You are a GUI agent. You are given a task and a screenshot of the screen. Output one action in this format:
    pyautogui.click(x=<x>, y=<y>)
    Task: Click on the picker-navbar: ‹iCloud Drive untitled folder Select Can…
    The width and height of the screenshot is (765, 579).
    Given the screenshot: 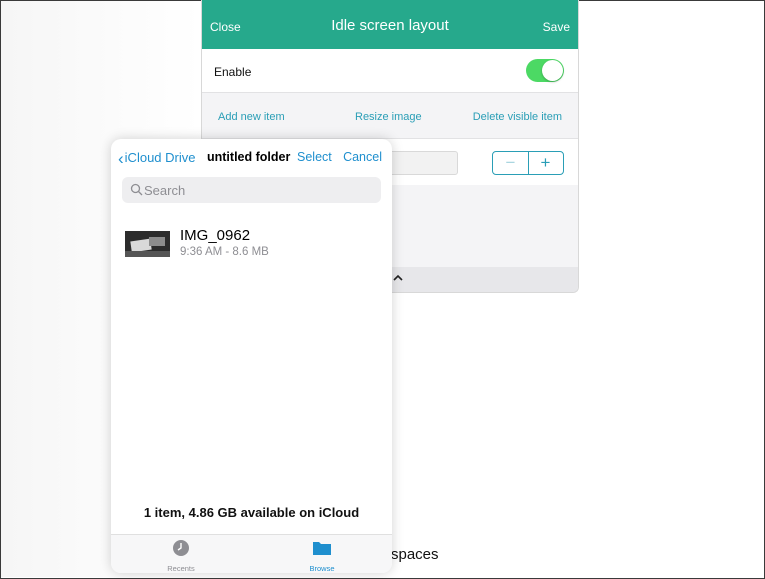 What is the action you would take?
    pyautogui.click(x=251, y=157)
    